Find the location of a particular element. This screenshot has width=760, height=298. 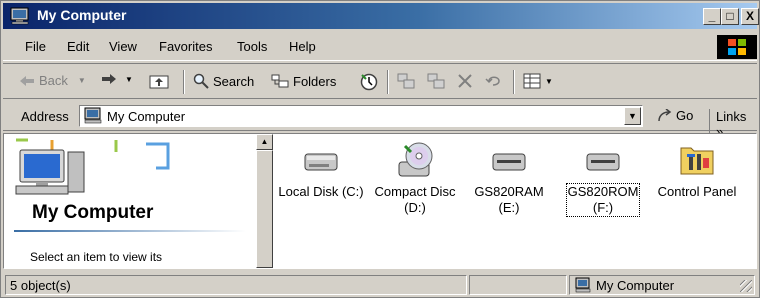

windows-logo-icon is located at coordinates (737, 47).